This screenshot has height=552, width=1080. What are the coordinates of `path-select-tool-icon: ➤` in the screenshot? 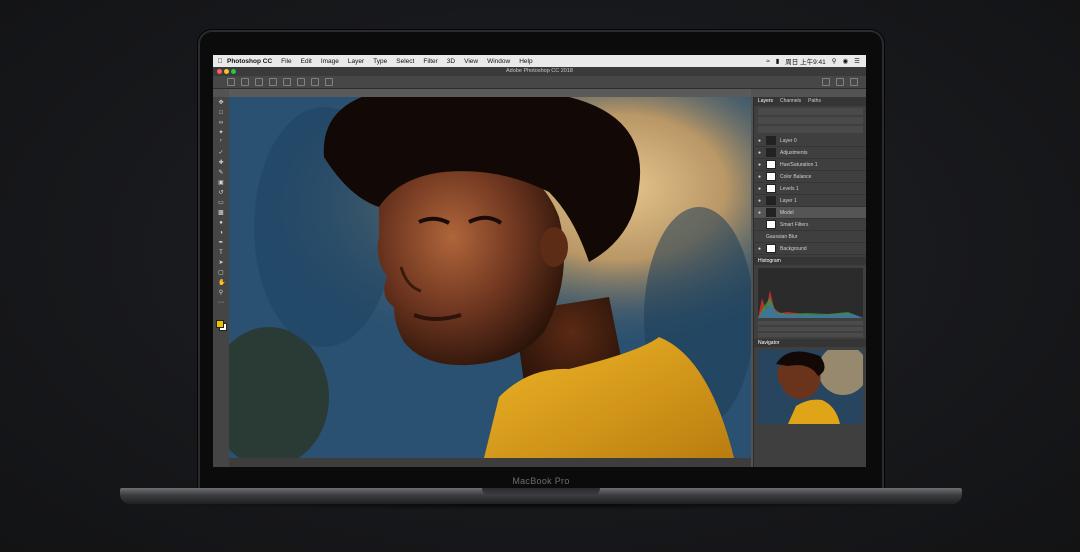 It's located at (221, 263).